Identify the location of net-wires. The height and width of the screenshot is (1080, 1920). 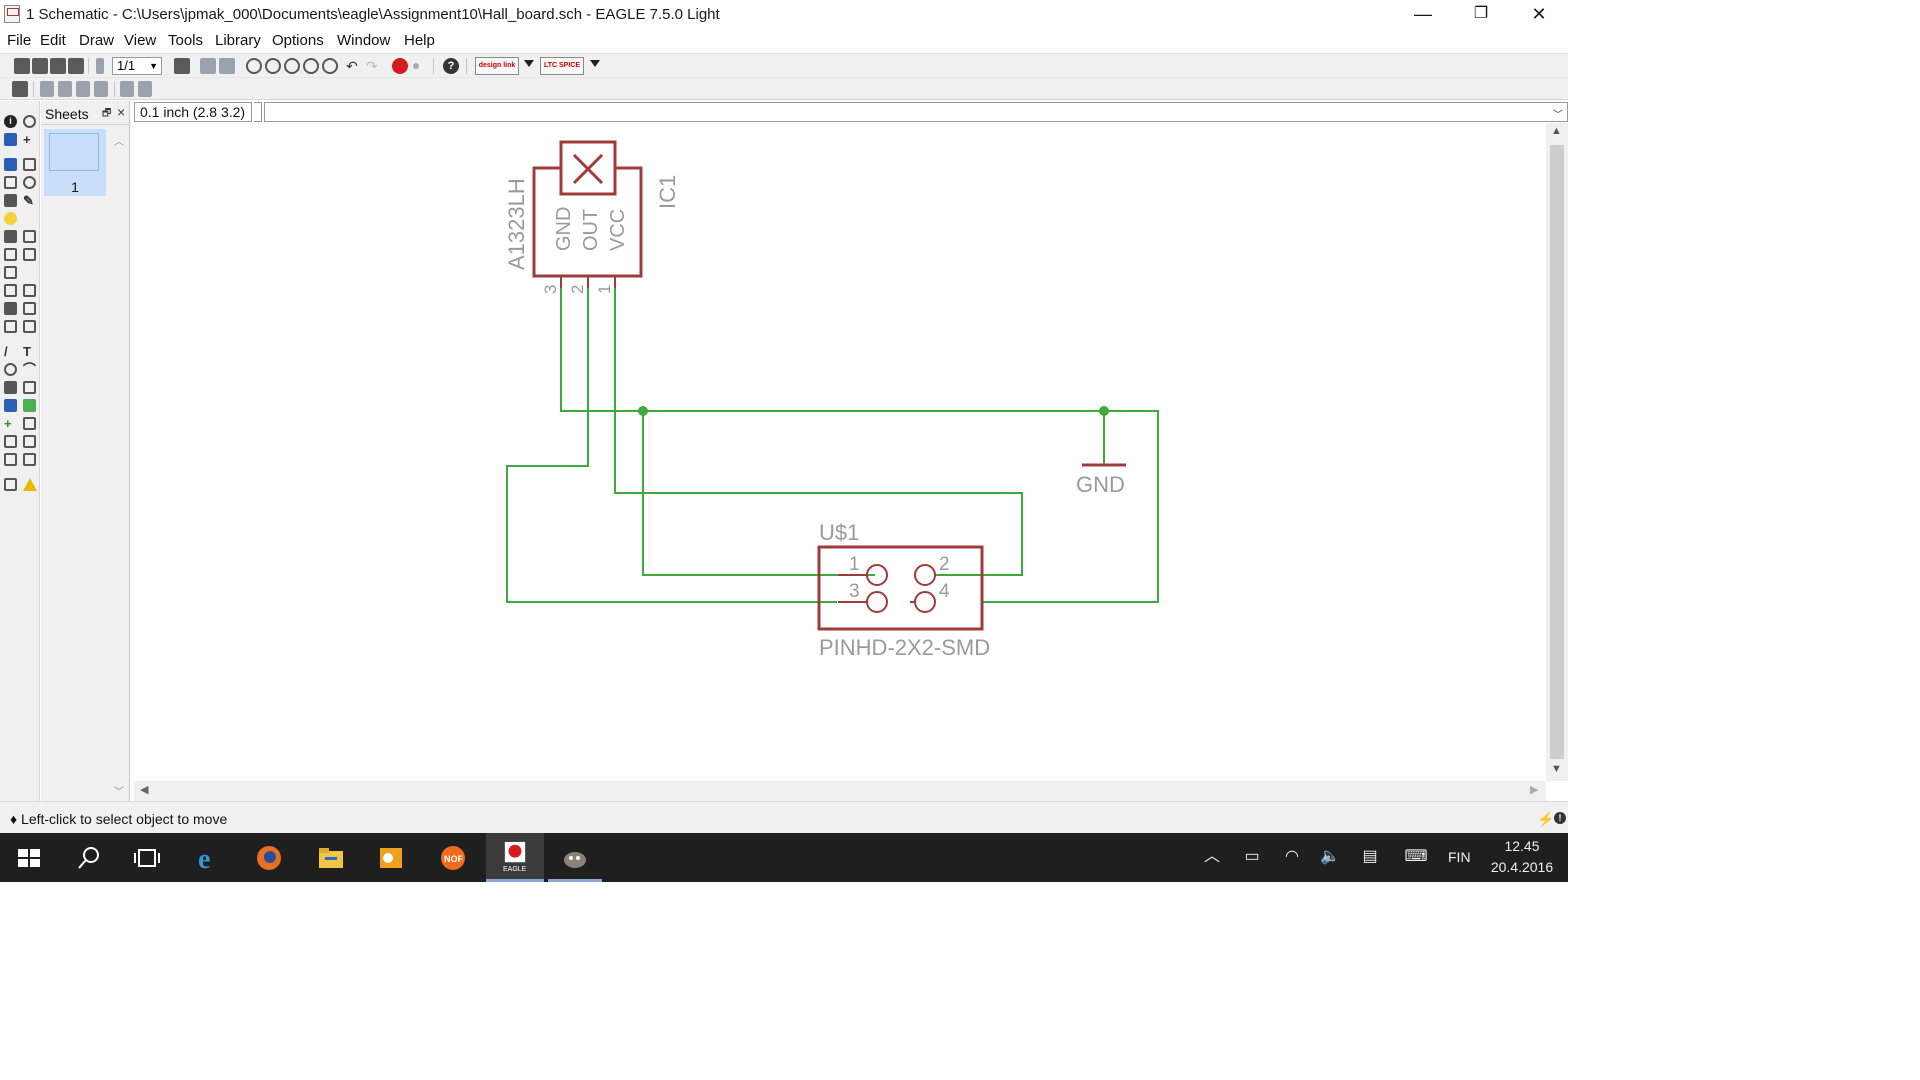
(832, 444).